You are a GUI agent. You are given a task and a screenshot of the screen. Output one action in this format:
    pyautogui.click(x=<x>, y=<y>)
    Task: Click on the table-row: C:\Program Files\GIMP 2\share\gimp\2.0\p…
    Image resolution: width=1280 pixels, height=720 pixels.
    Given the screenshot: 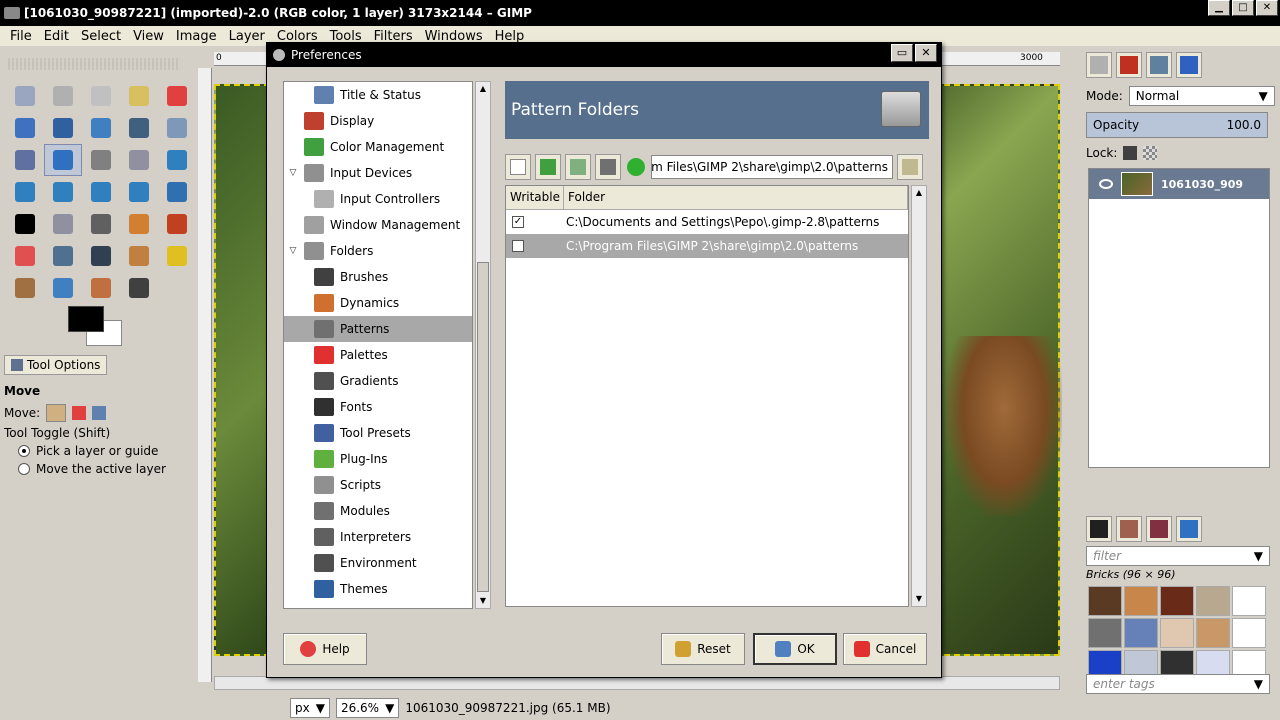 What is the action you would take?
    pyautogui.click(x=707, y=246)
    